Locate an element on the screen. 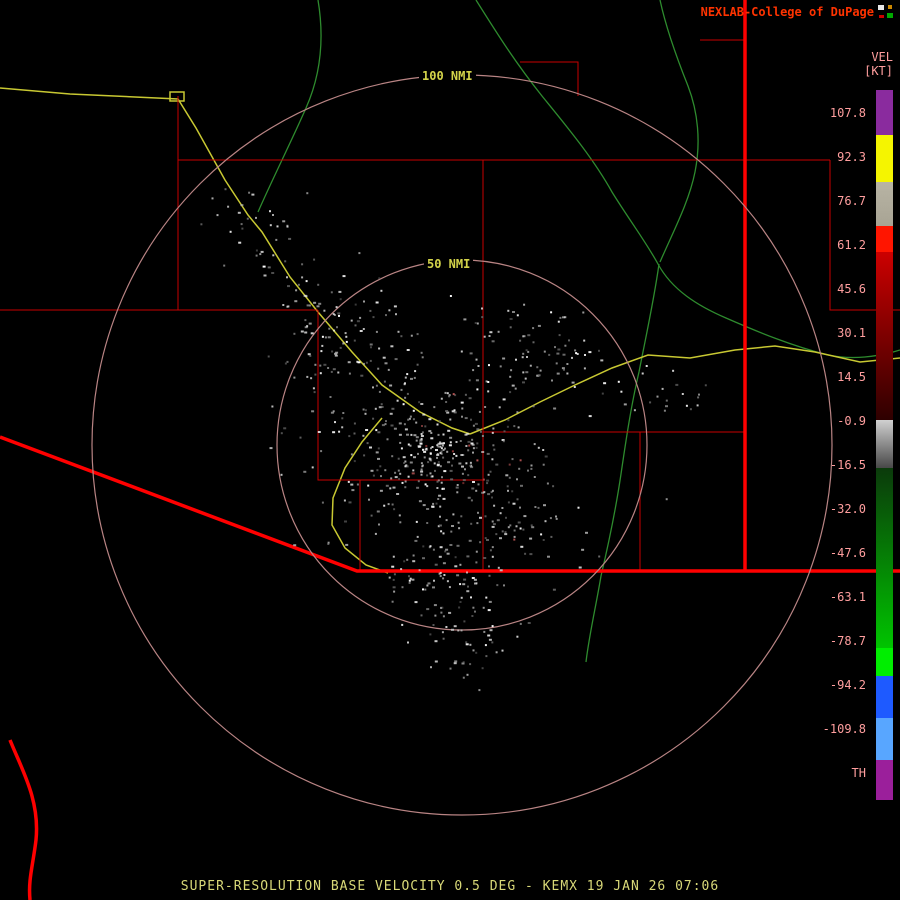 This screenshot has height=900, width=900. border-road-segment is located at coordinates (23, 819).